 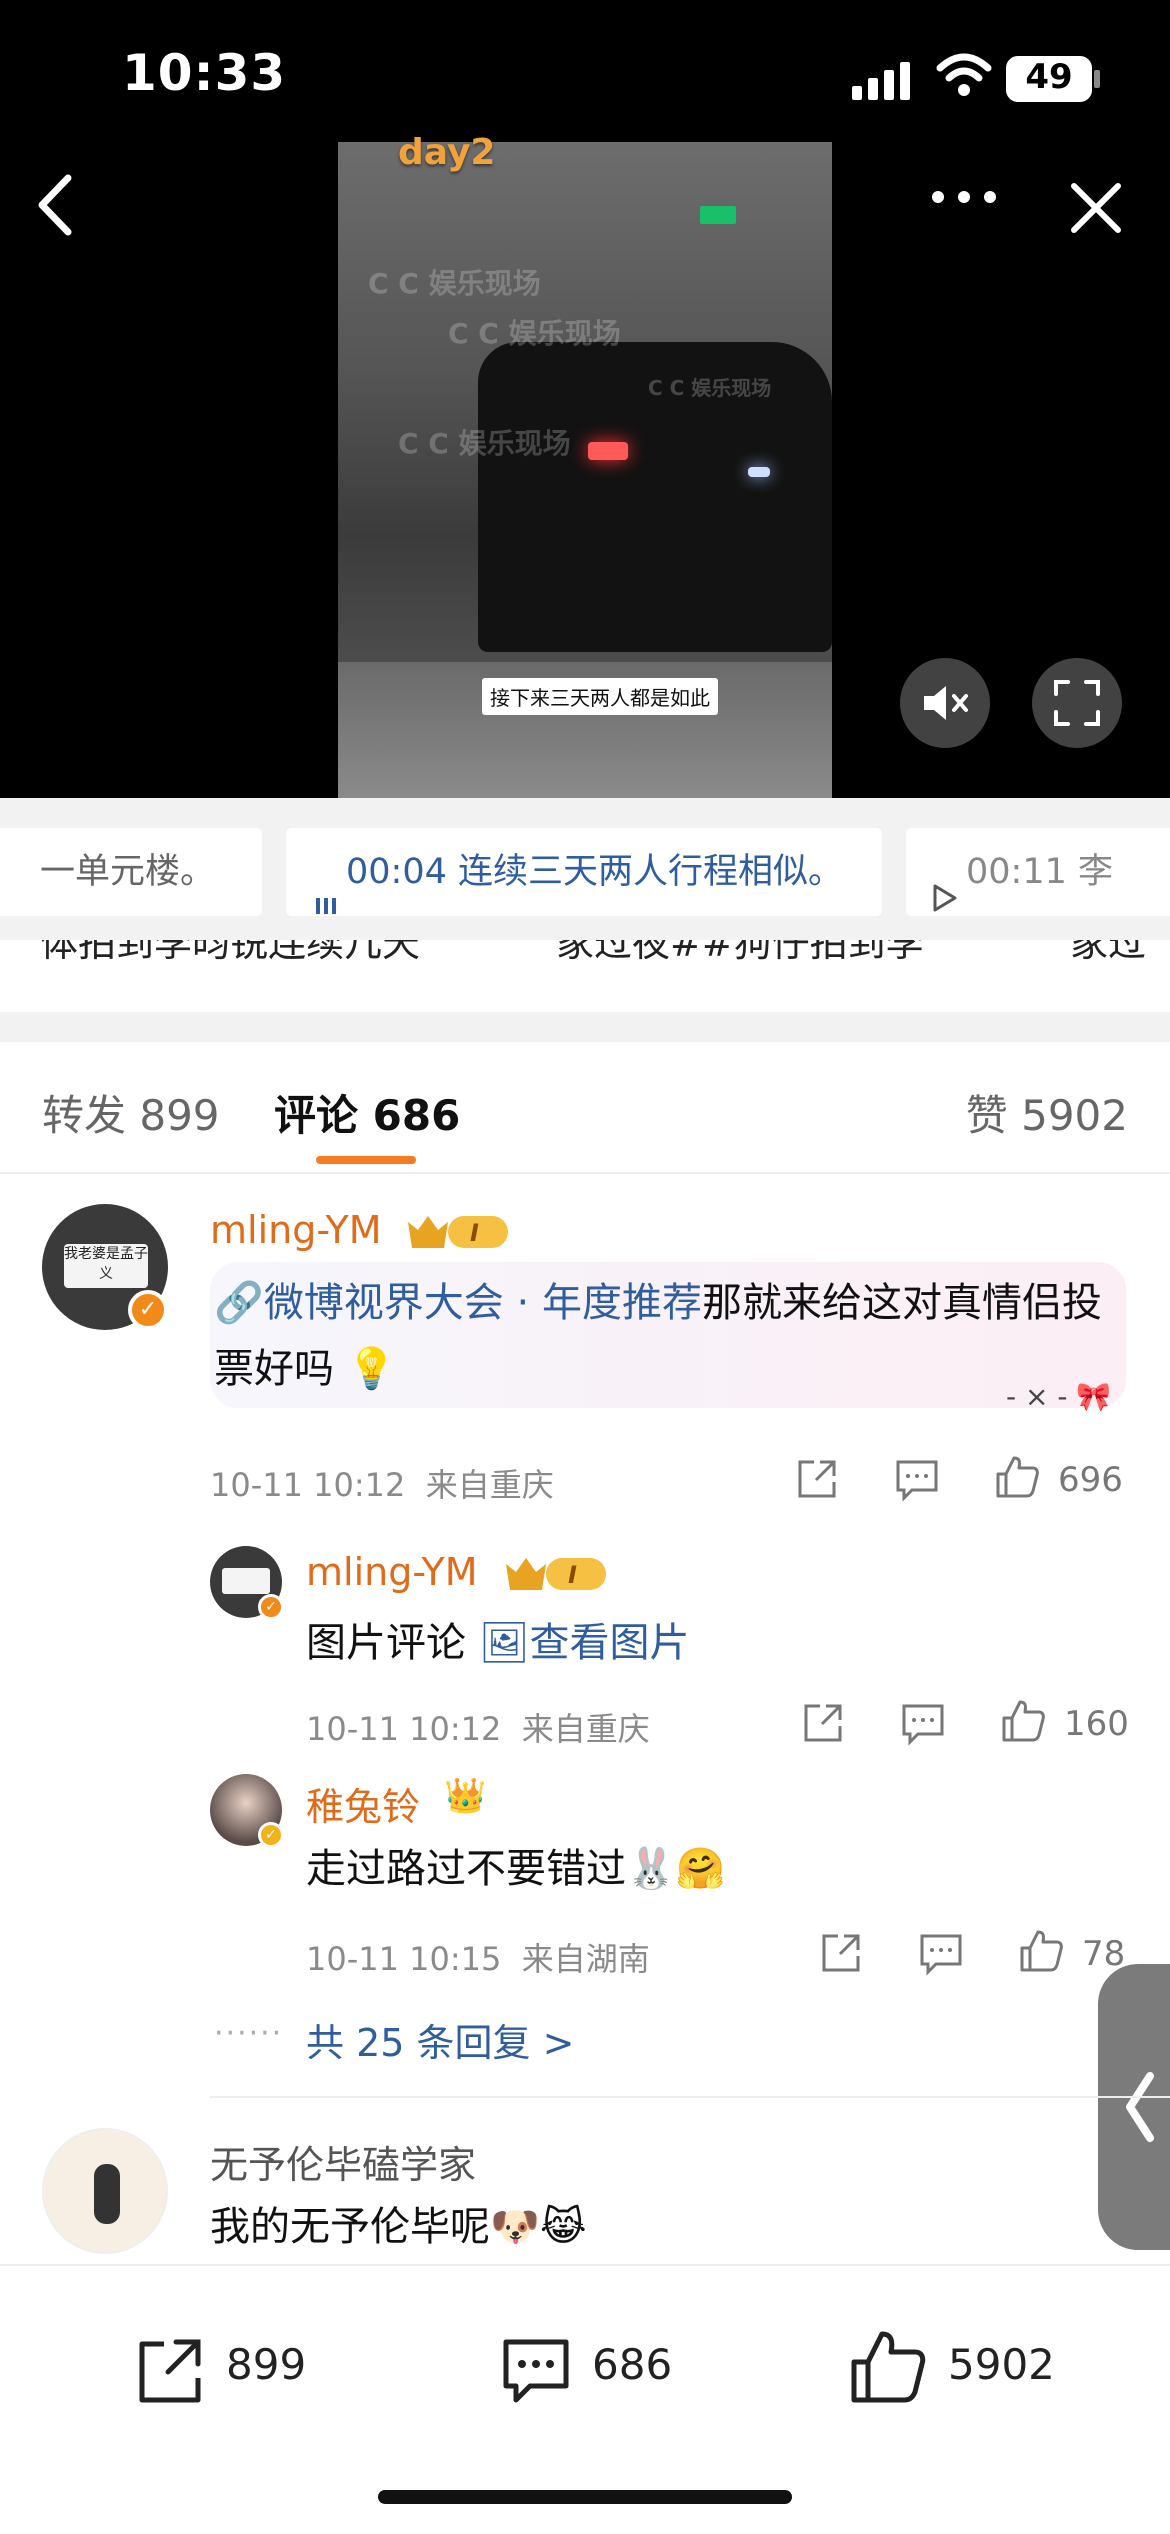 I want to click on like-count: 5902, so click(x=1001, y=2364).